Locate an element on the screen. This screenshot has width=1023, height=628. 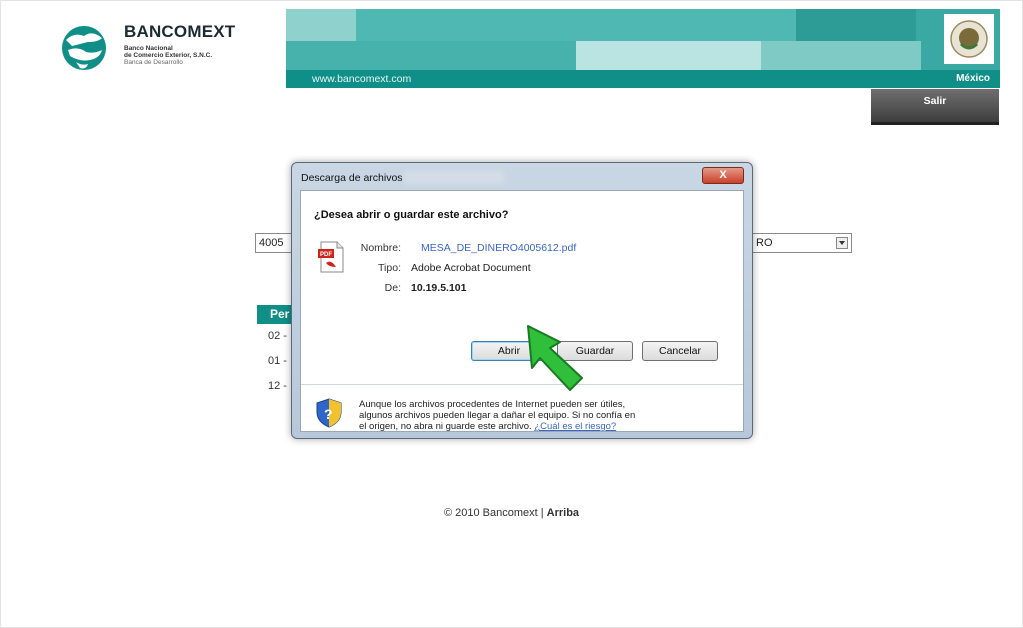
copyright-text: © 2010 Bancomext | is located at coordinates (495, 513).